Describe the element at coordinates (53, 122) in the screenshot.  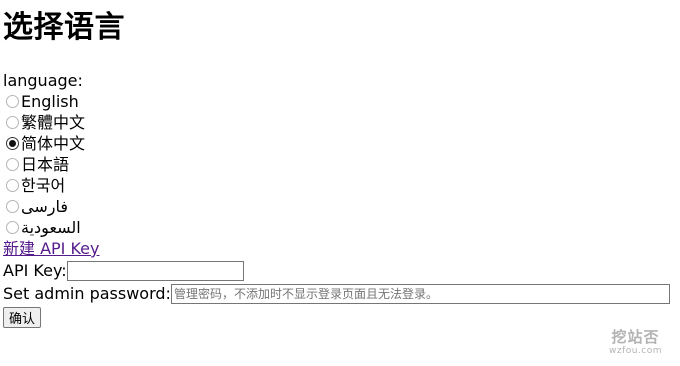
I see `language-option-label: 繁體中文` at that location.